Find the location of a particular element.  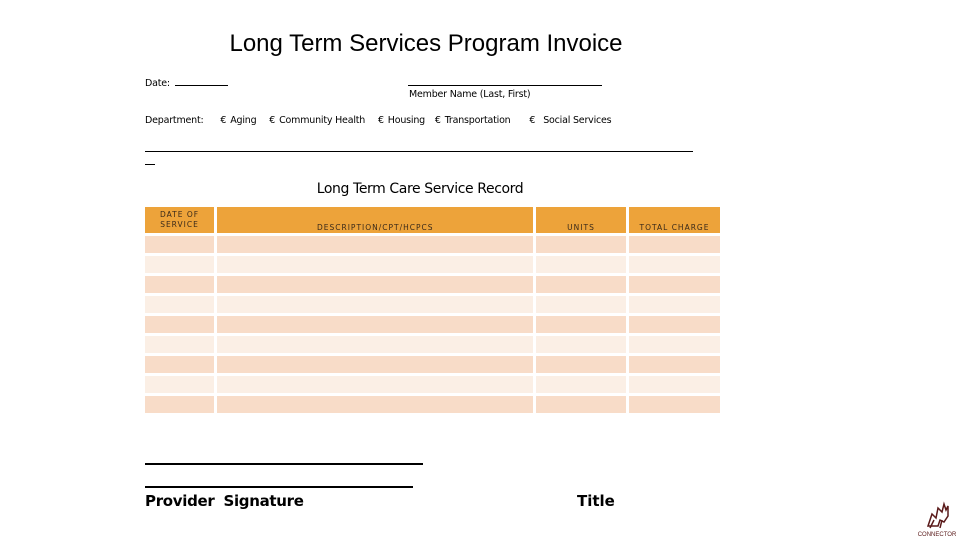

date-input-line is located at coordinates (201, 81).